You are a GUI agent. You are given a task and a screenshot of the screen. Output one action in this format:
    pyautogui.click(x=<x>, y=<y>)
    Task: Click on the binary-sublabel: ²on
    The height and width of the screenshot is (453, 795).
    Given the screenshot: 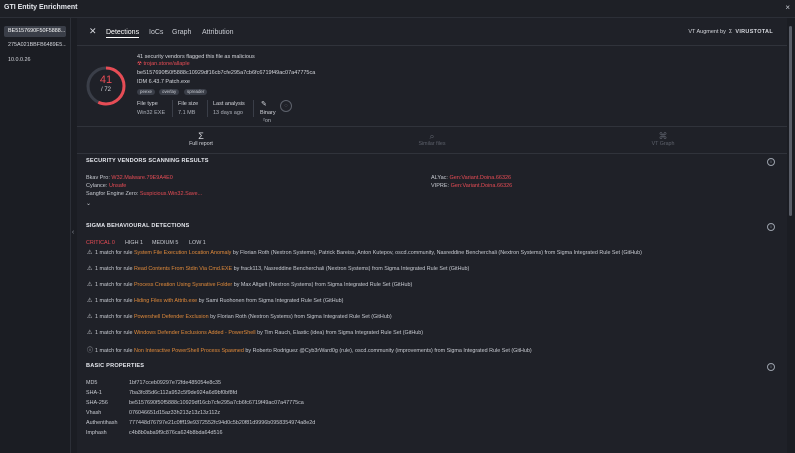 What is the action you would take?
    pyautogui.click(x=267, y=121)
    